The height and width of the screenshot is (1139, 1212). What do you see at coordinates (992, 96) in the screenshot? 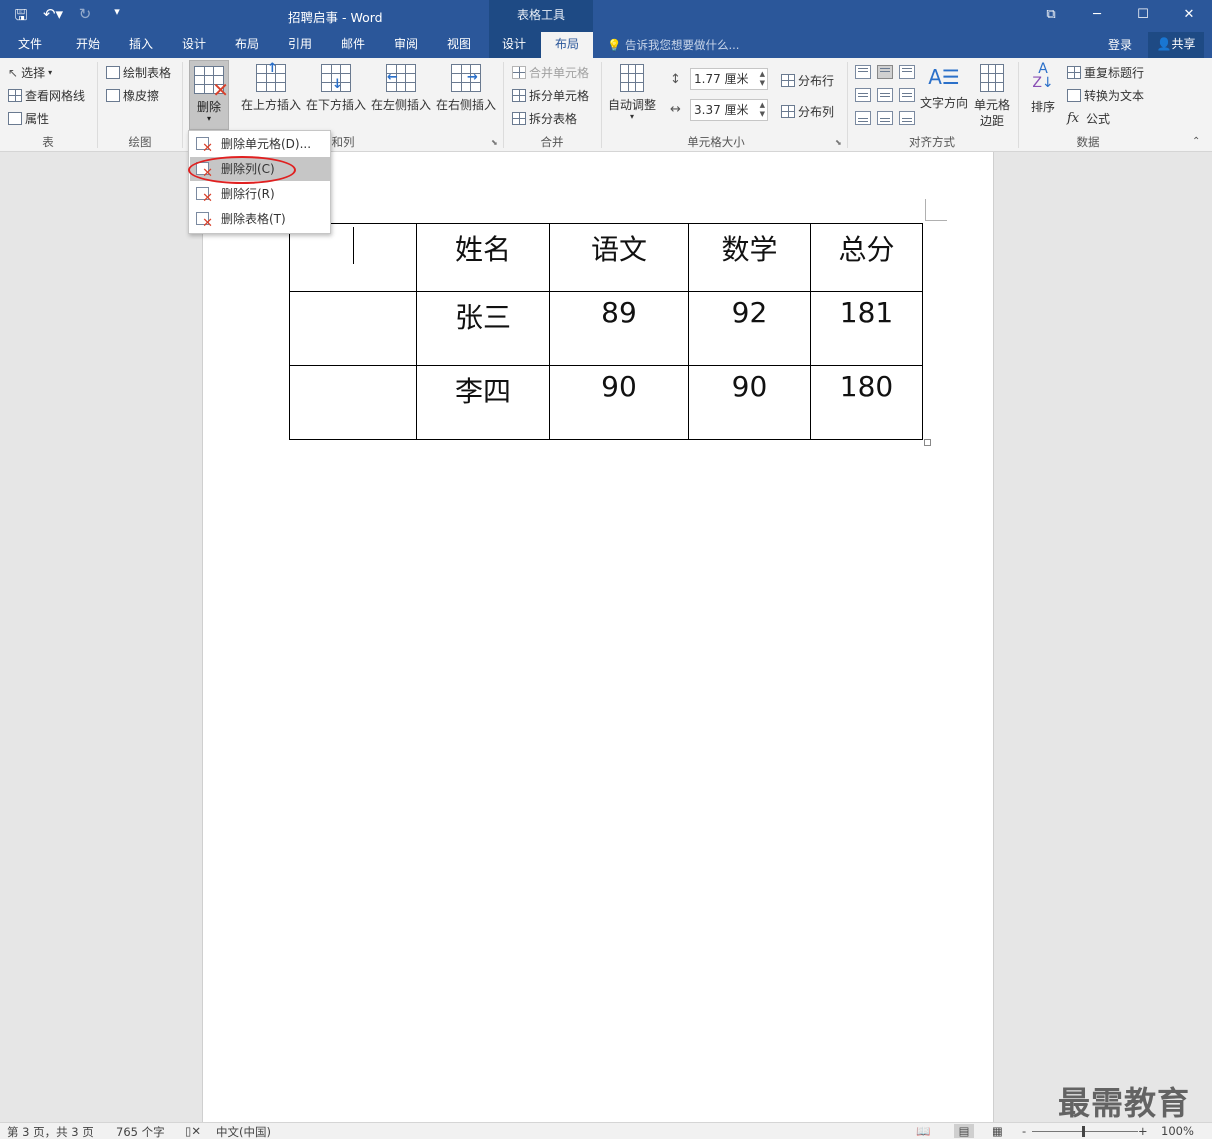
I see `cell-margins-button: 单元格 边距` at bounding box center [992, 96].